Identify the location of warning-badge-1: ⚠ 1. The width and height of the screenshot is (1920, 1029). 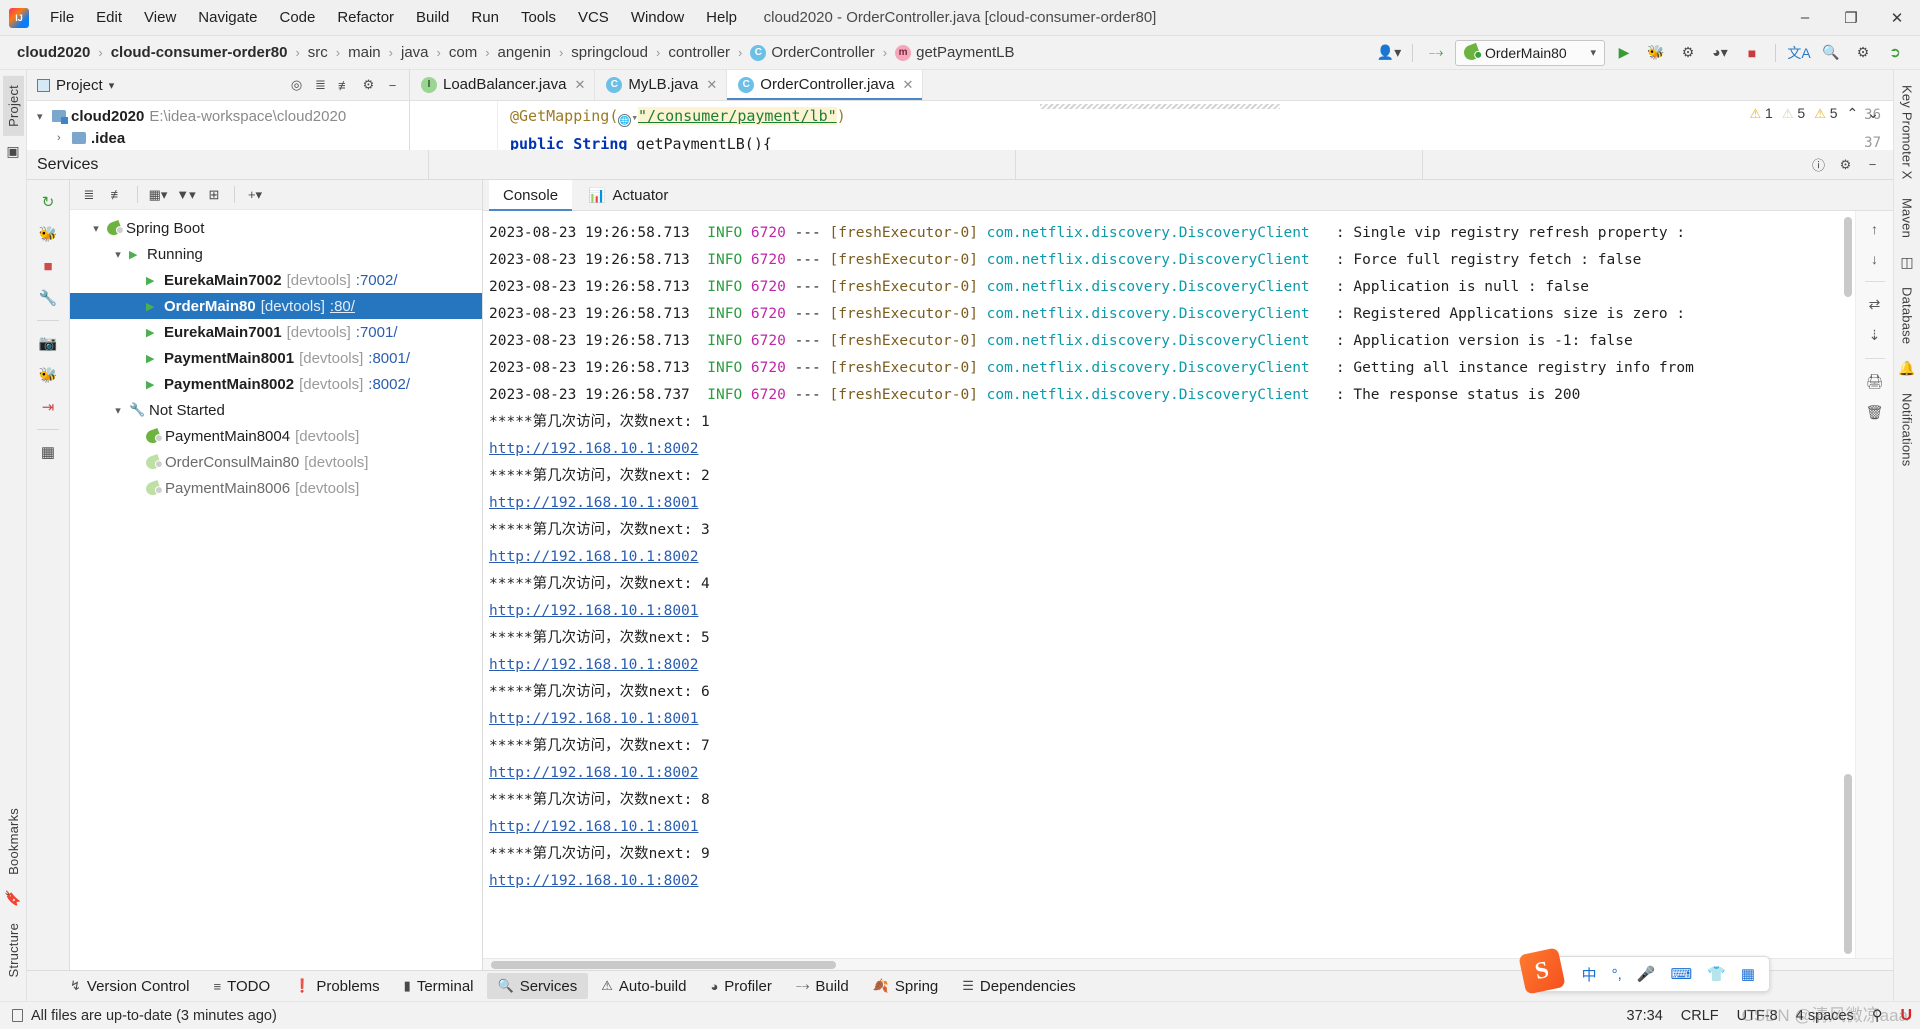
(1761, 113).